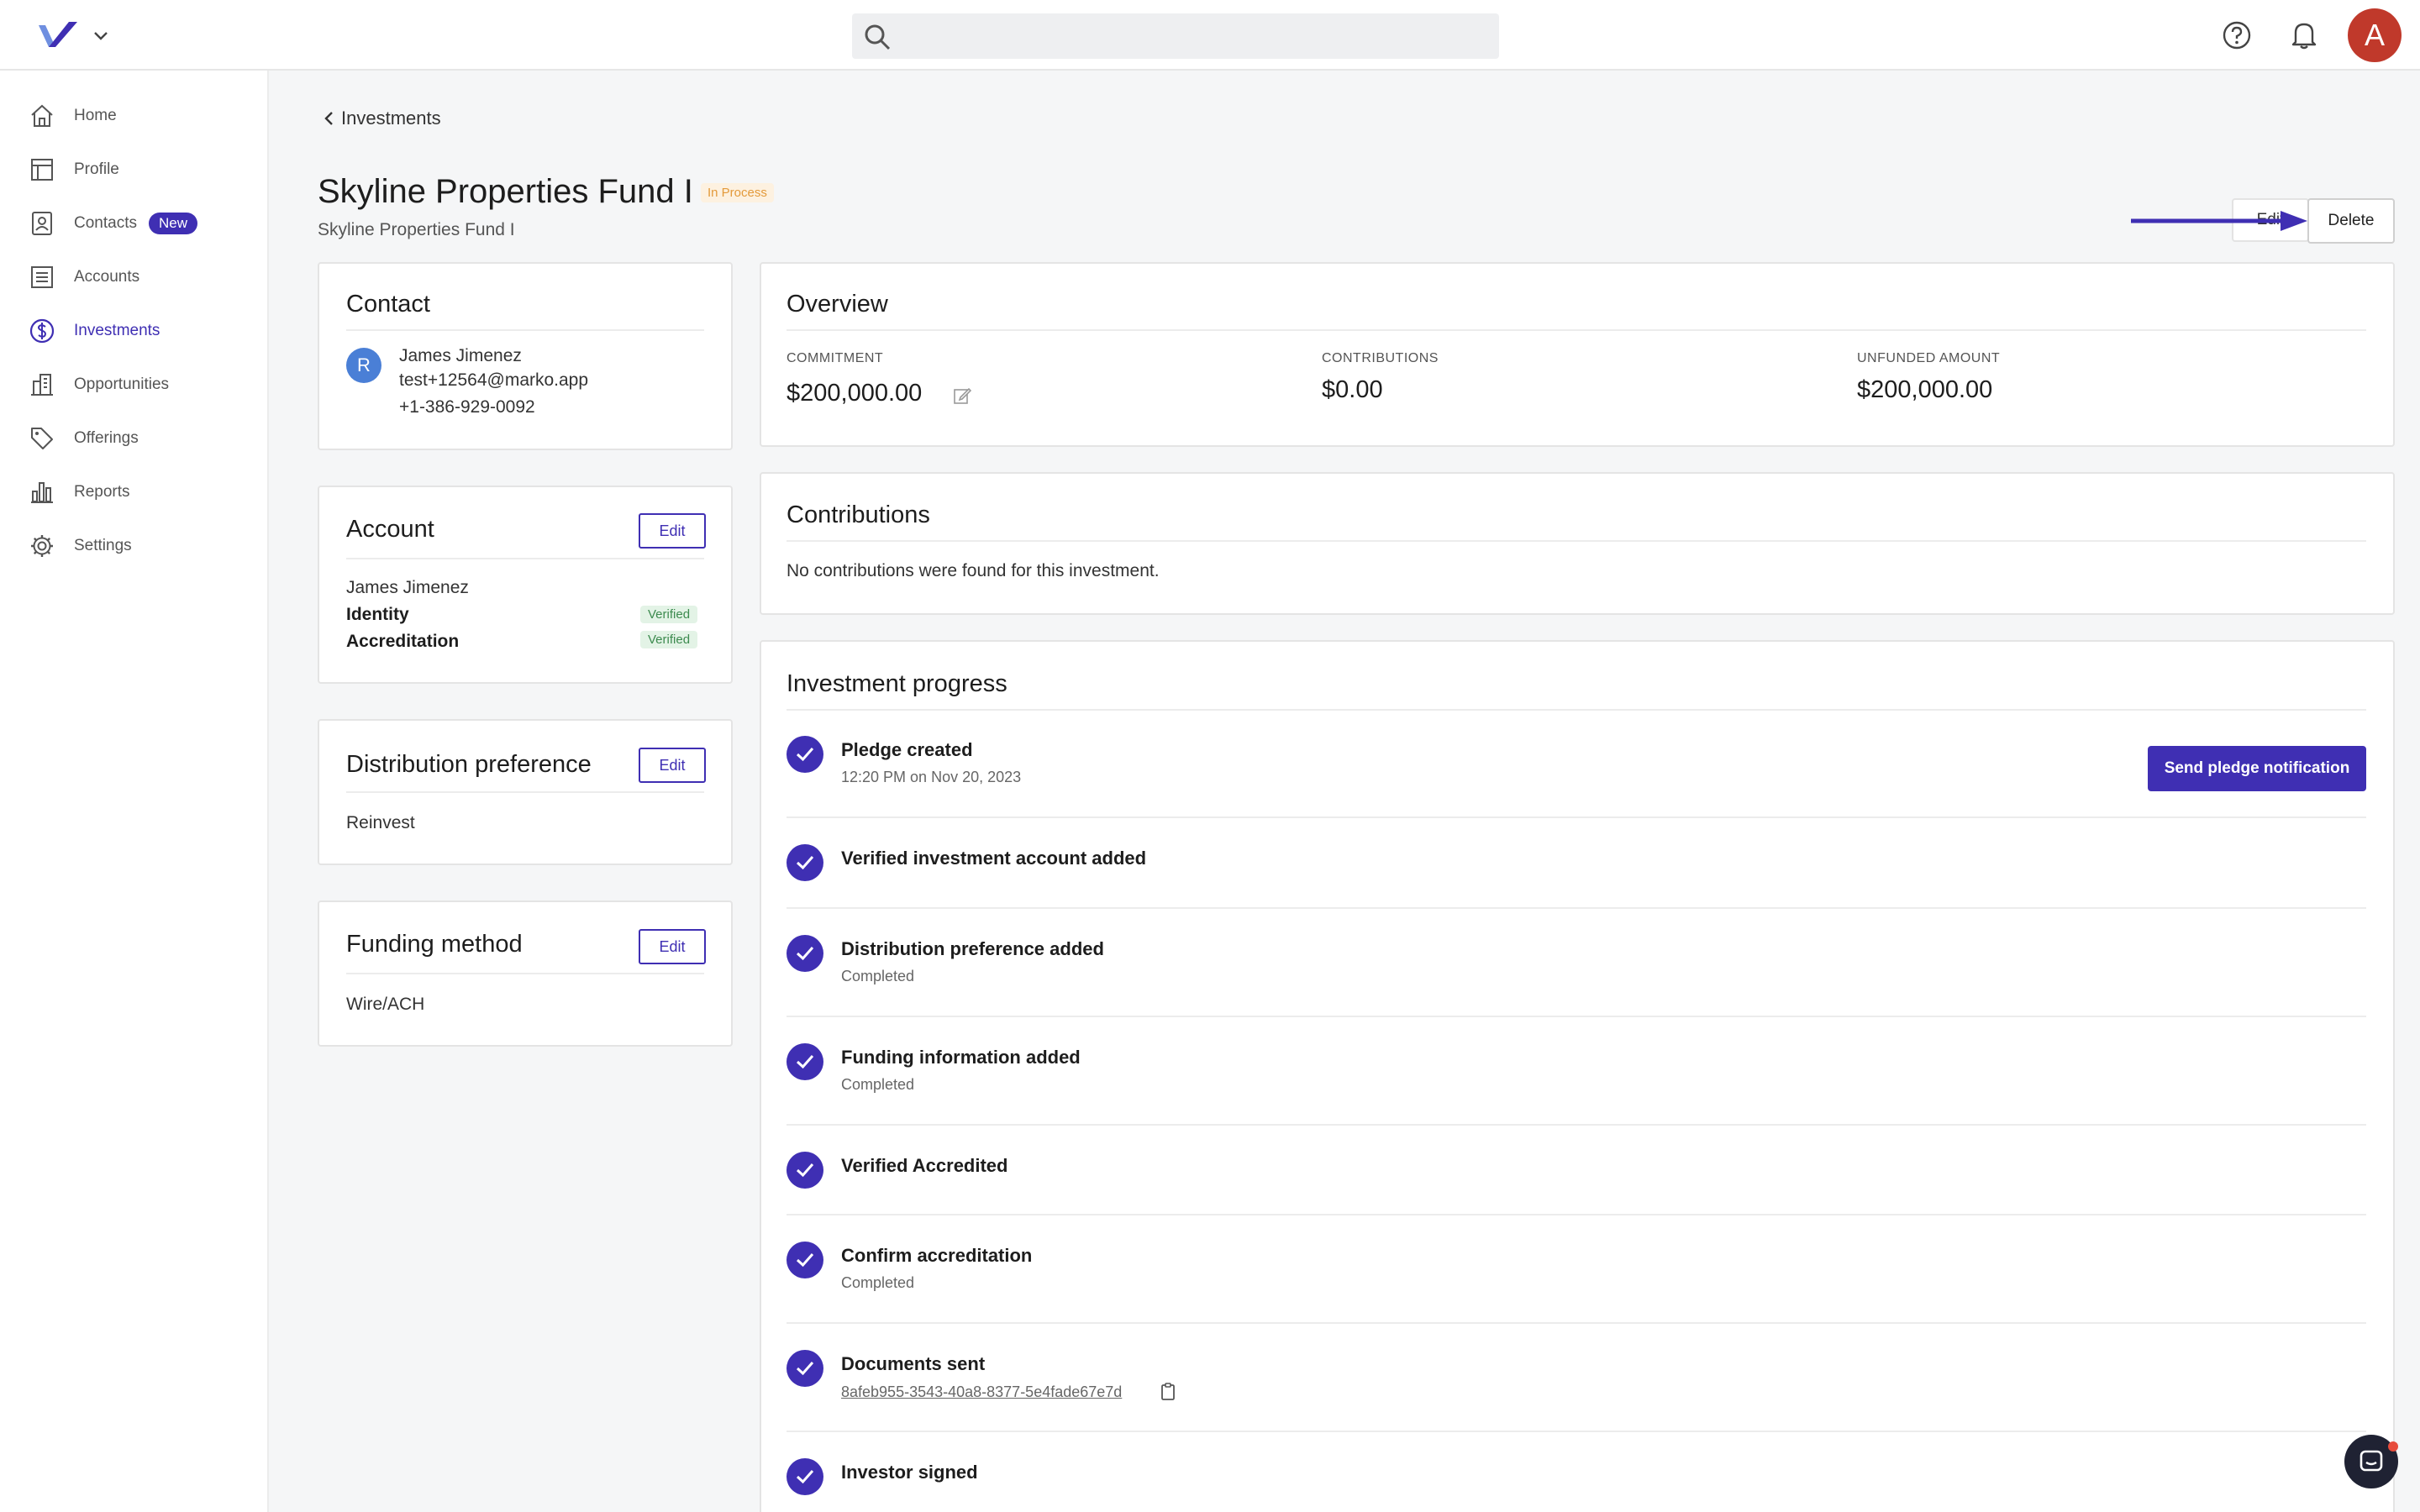 The image size is (2420, 1512). Describe the element at coordinates (673, 531) in the screenshot. I see `account-edit-button: Edit` at that location.